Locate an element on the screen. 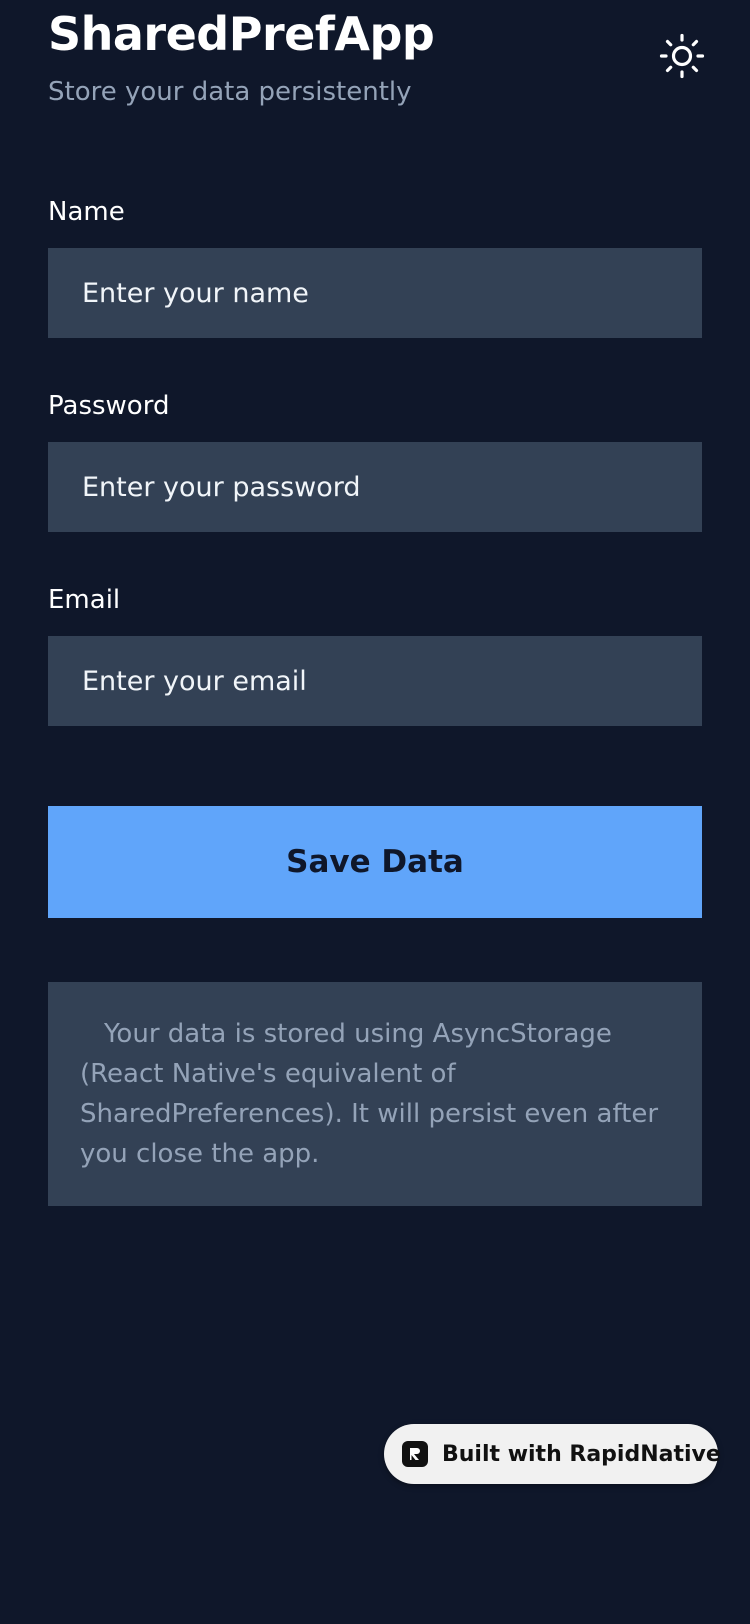  rapidnative-logo-icon is located at coordinates (415, 1454).